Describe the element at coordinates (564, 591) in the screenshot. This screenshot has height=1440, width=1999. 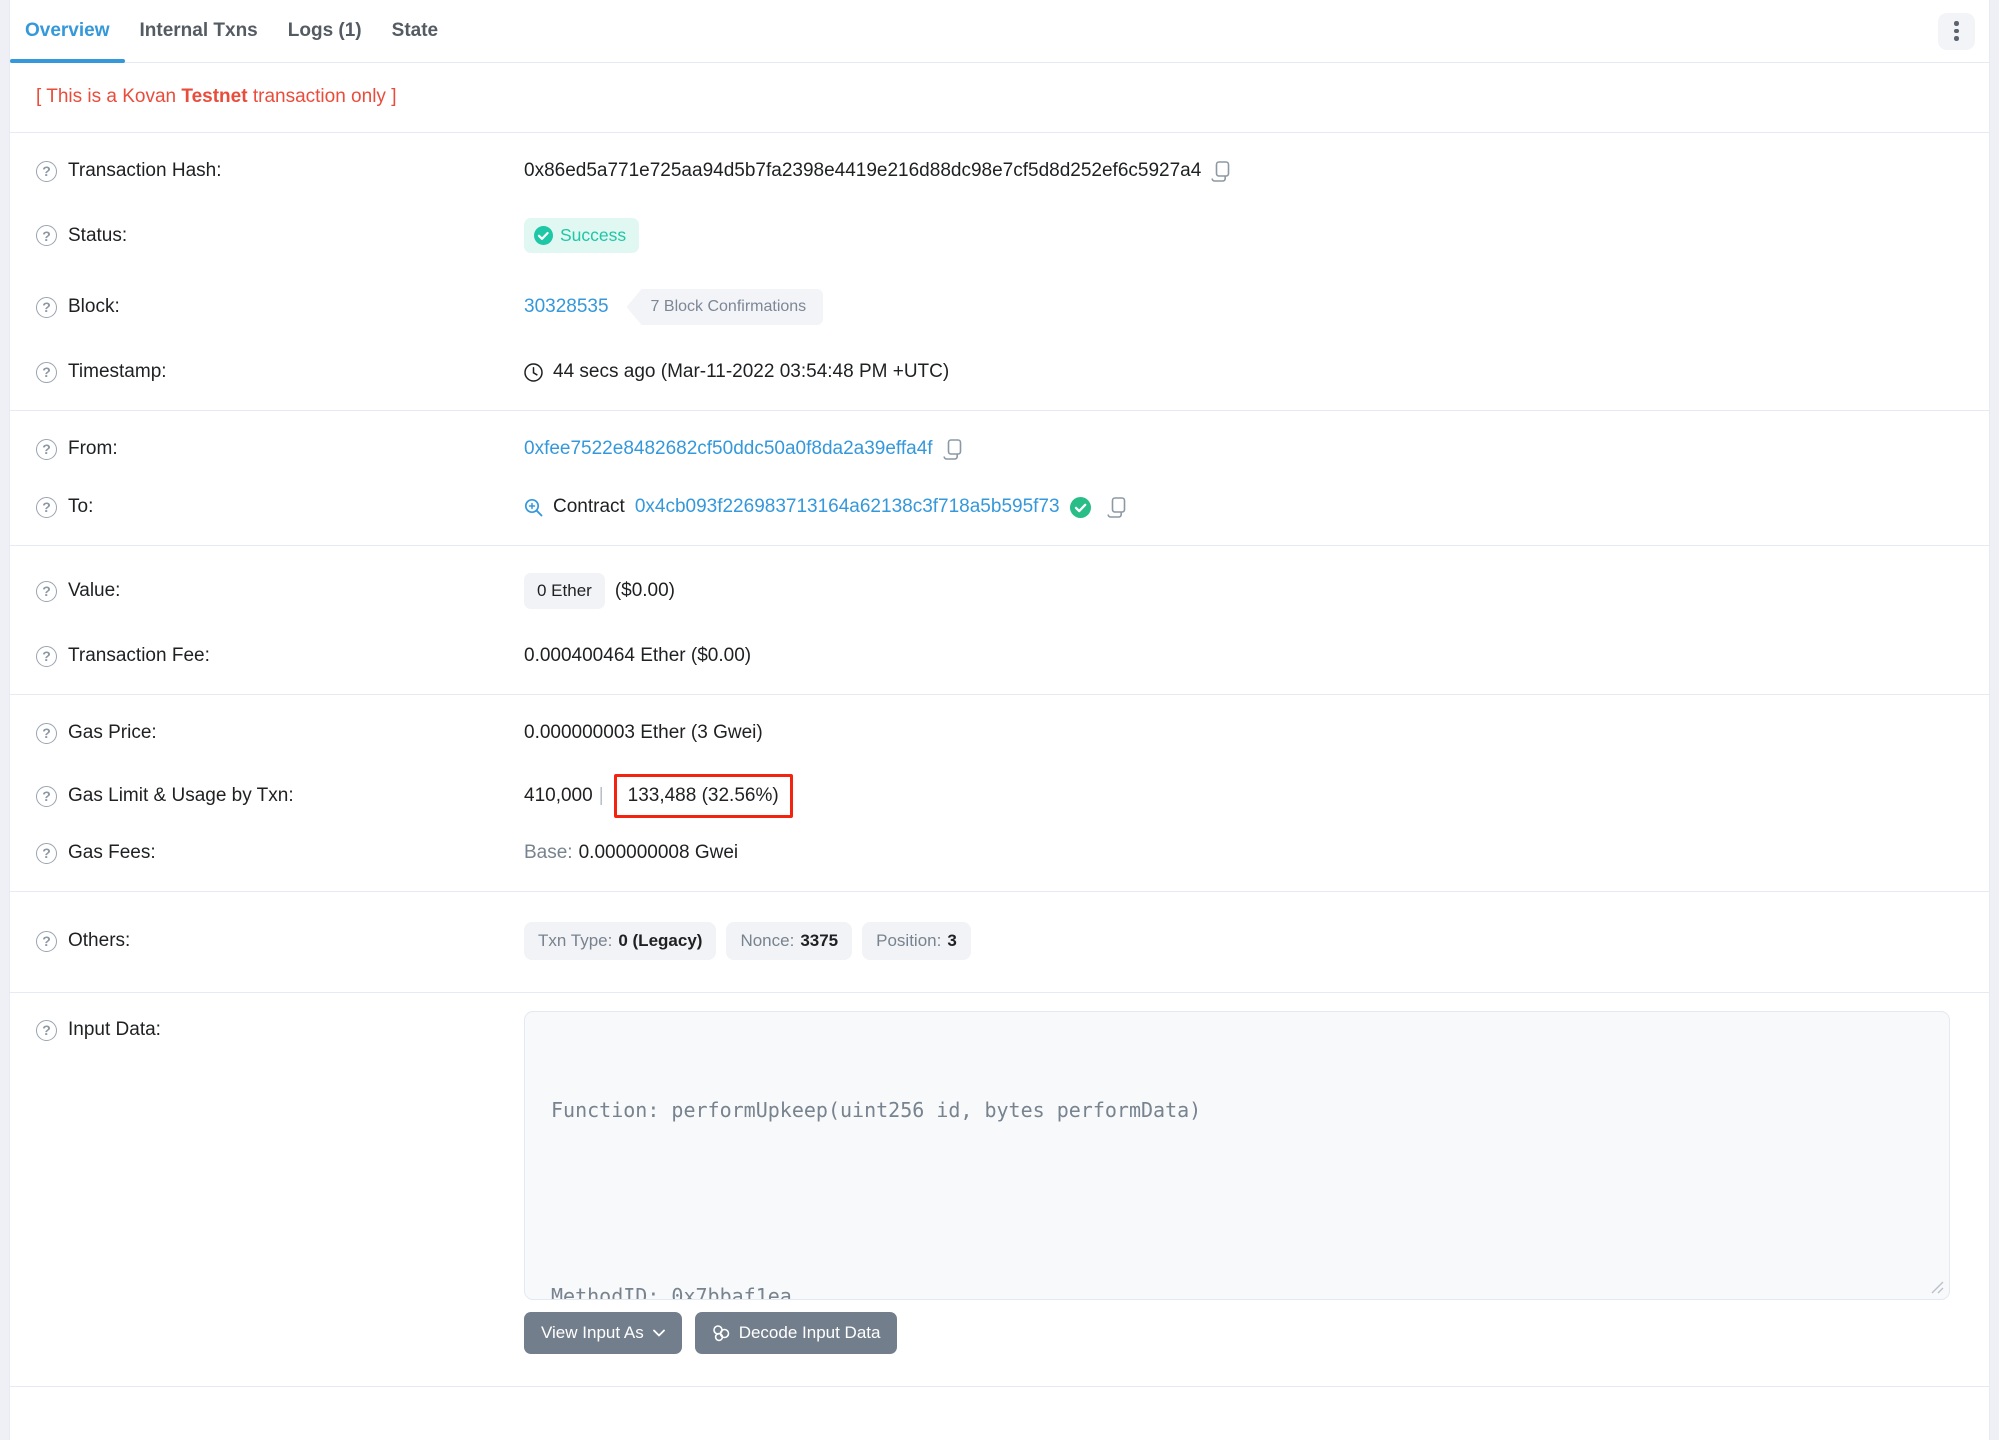
I see `ether-value-badge: 0 Ether` at that location.